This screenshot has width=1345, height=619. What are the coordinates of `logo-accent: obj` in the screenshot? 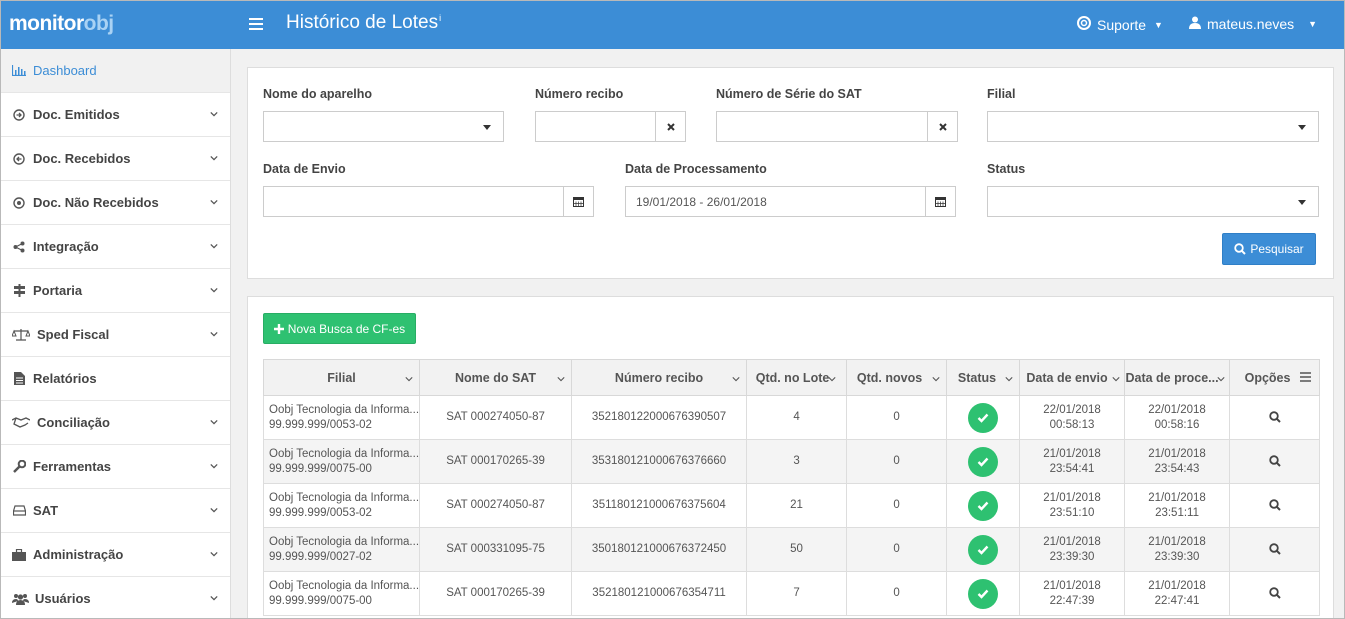 It's located at (99, 23).